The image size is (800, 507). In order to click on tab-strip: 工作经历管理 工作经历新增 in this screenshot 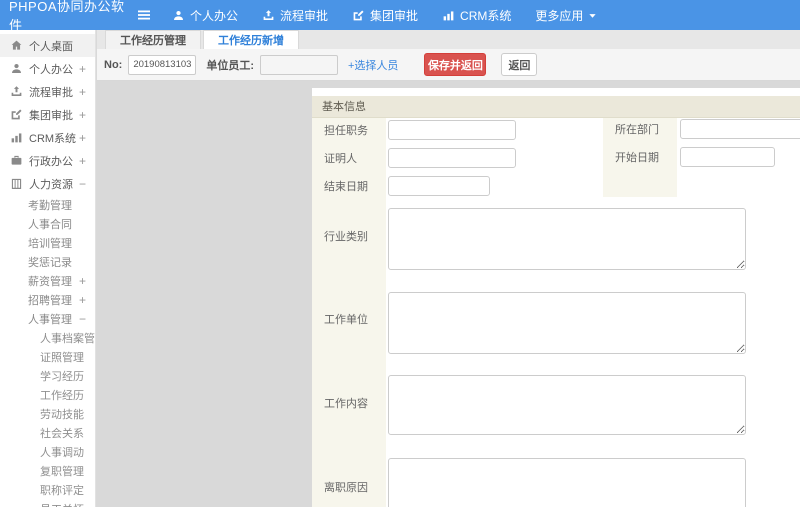, I will do `click(448, 39)`.